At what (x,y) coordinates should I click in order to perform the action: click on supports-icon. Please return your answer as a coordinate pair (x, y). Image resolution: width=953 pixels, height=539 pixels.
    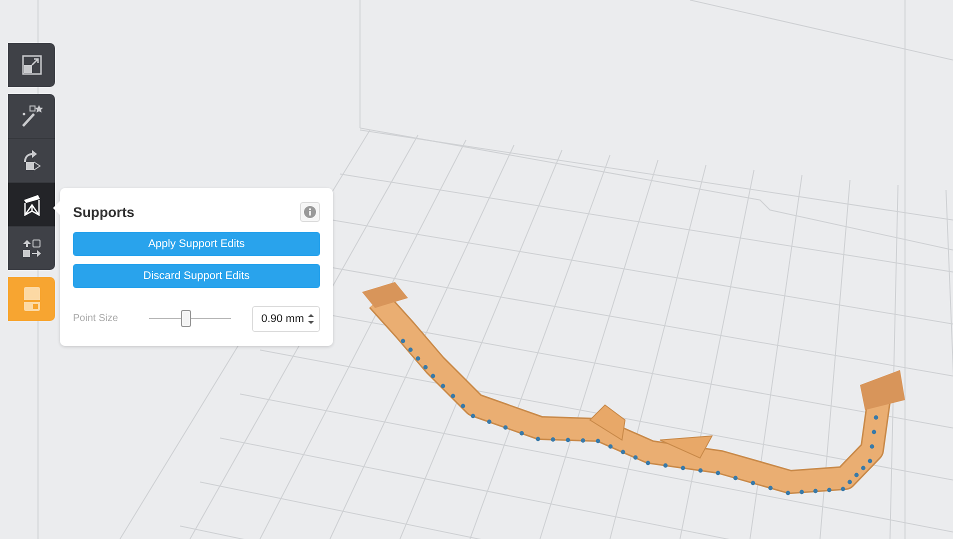
    Looking at the image, I should click on (32, 205).